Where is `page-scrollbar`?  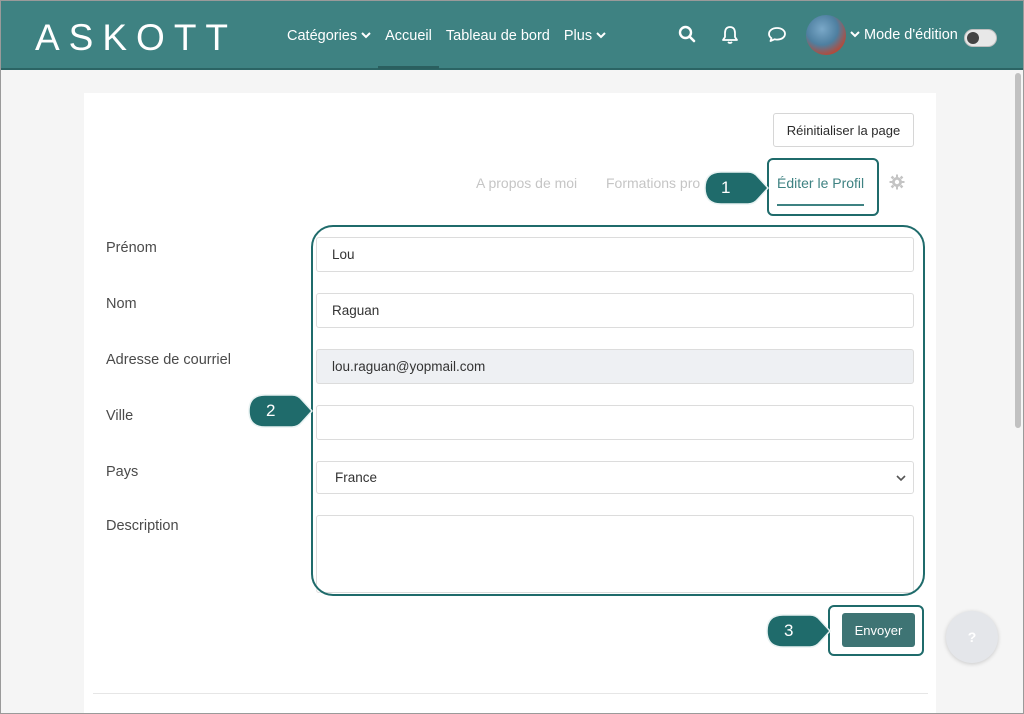 page-scrollbar is located at coordinates (1018, 250).